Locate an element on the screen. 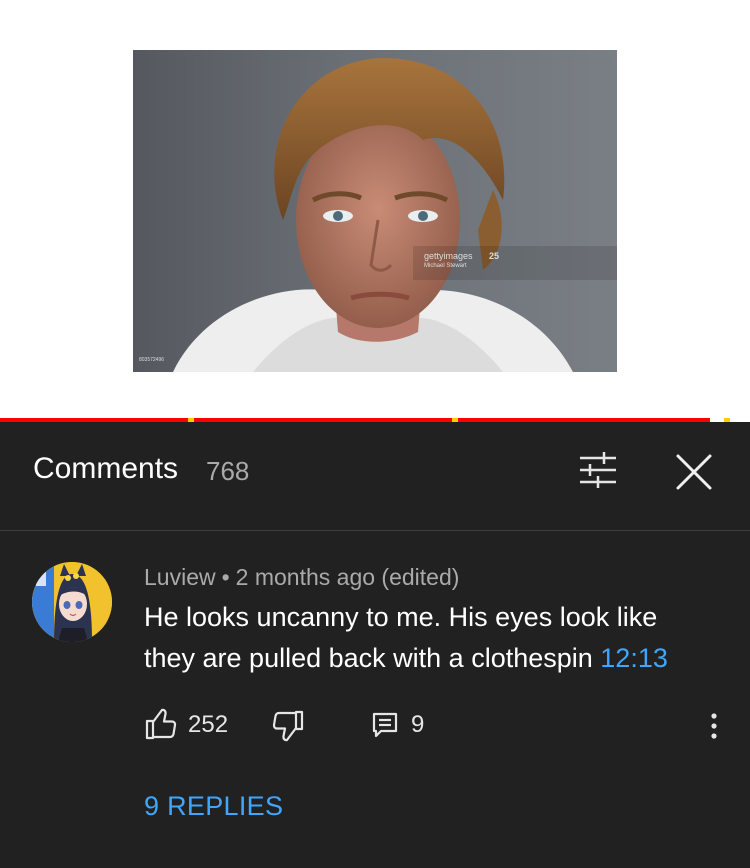 The width and height of the screenshot is (750, 868). reply-icon is located at coordinates (385, 725).